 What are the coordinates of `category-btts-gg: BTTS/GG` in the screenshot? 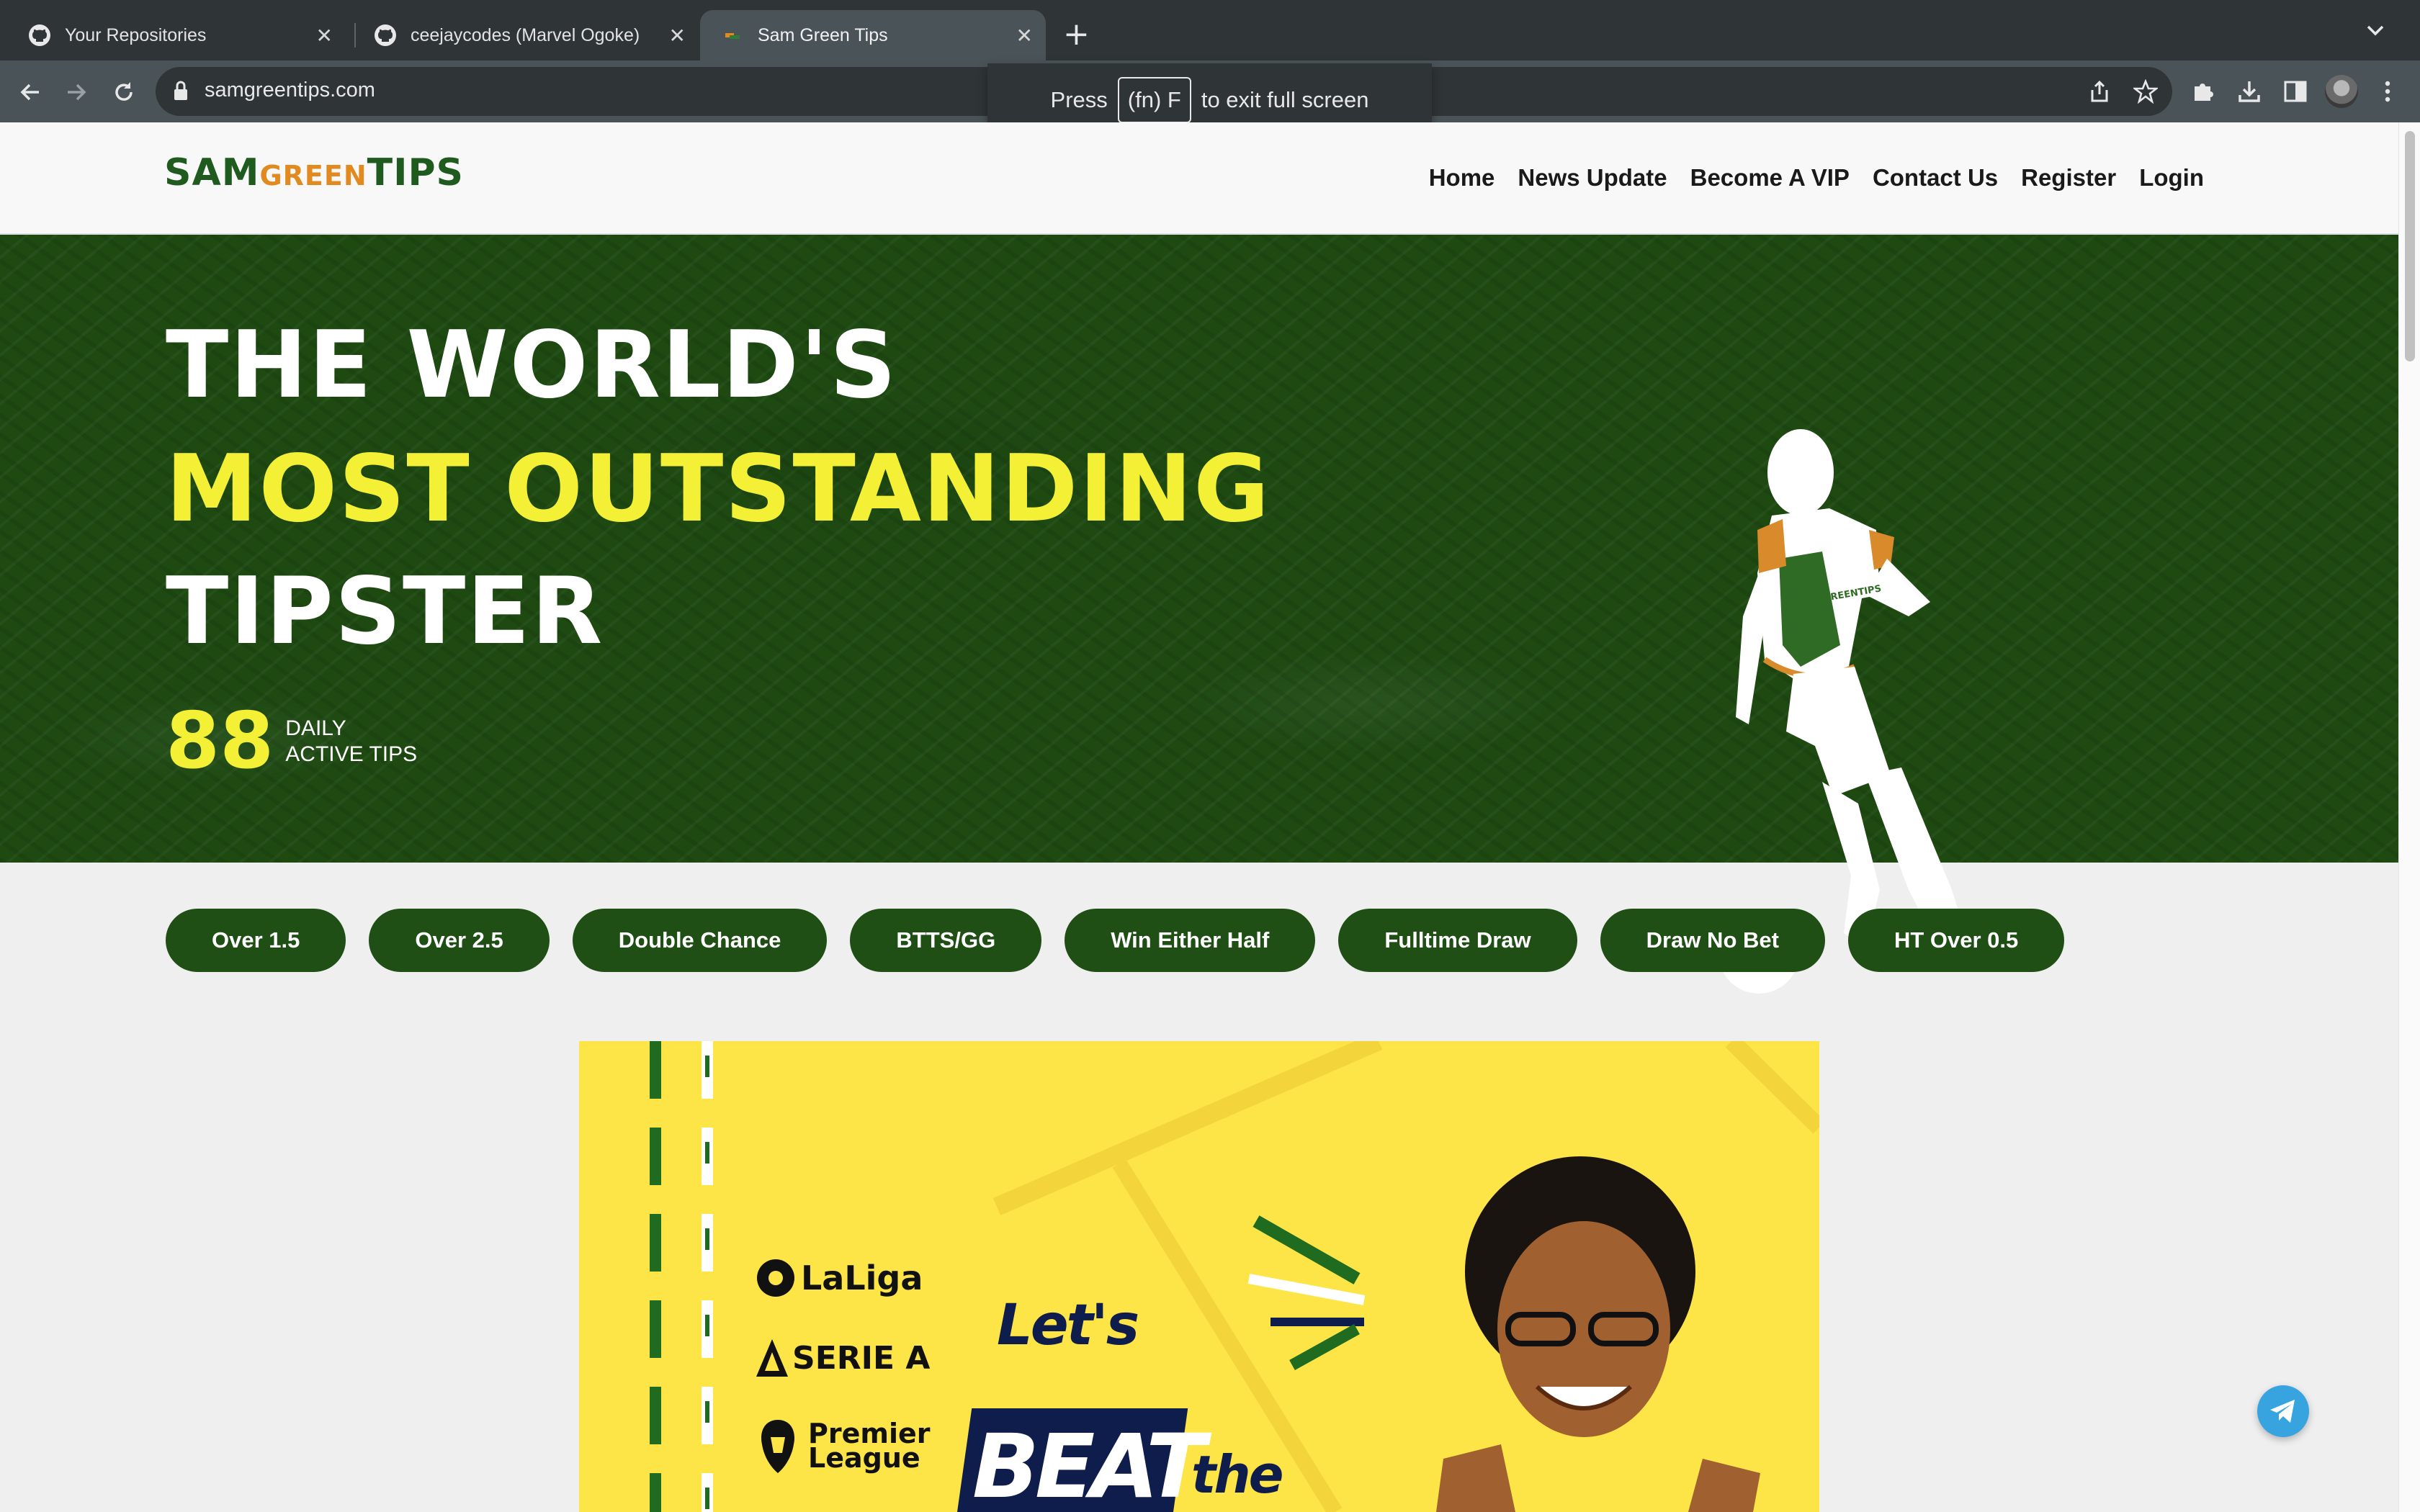 It's located at (946, 940).